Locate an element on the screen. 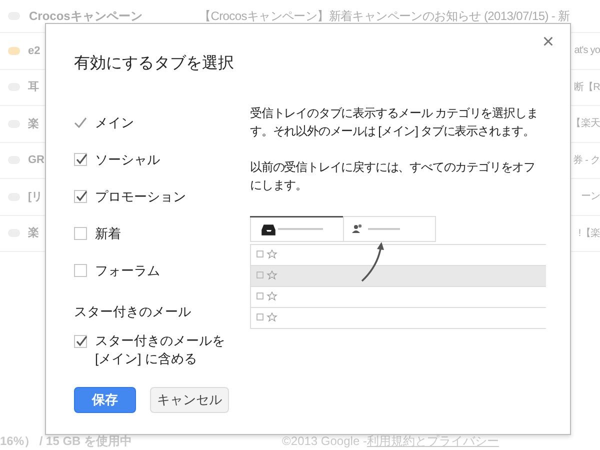  tab-option-label: 新着 is located at coordinates (108, 233).